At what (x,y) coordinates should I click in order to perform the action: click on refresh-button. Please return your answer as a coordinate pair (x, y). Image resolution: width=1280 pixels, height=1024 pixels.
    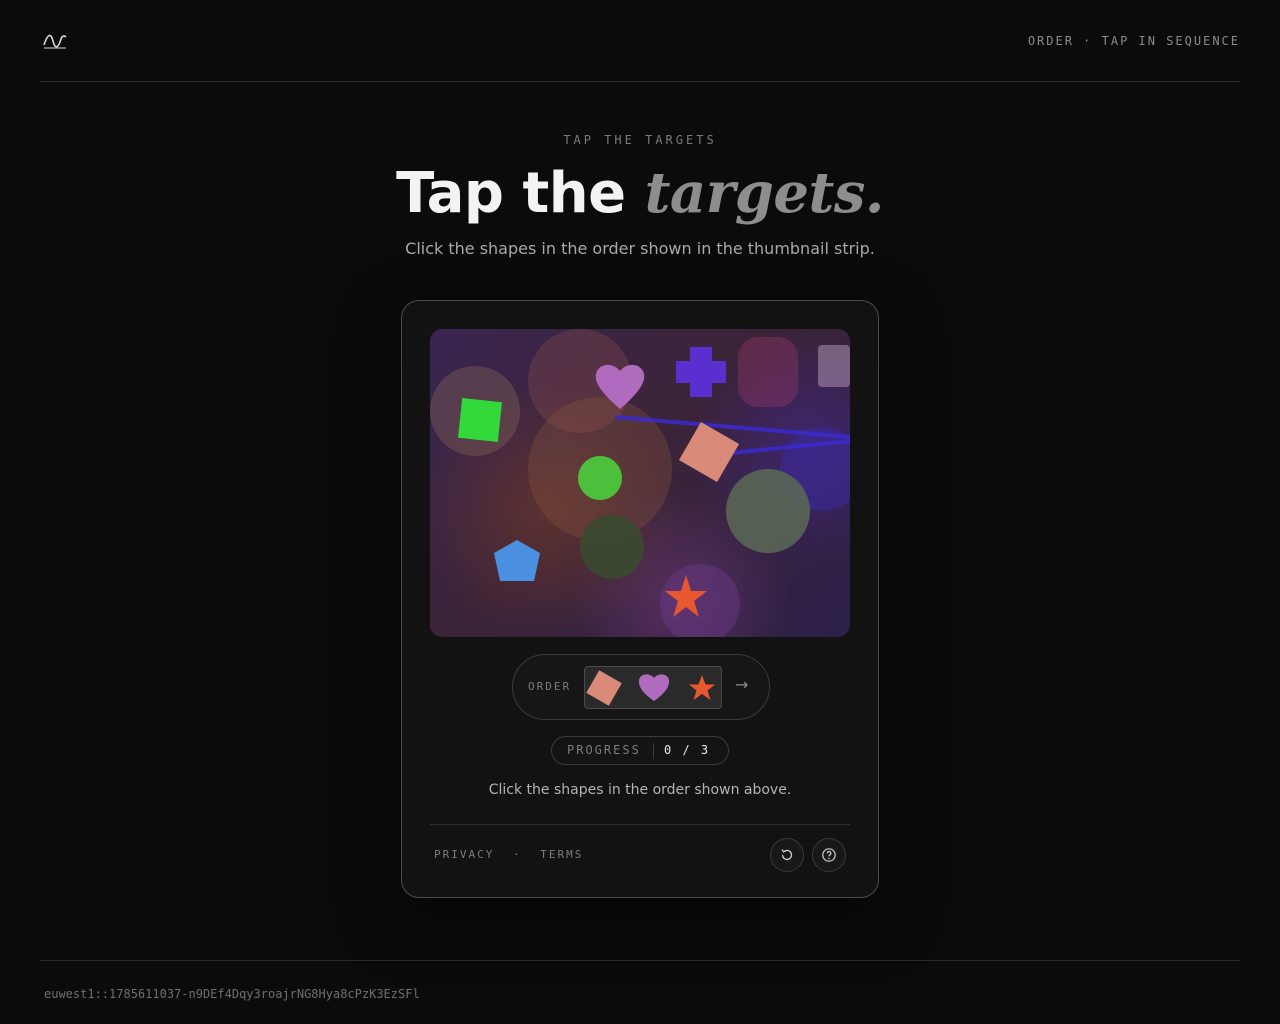
    Looking at the image, I should click on (787, 855).